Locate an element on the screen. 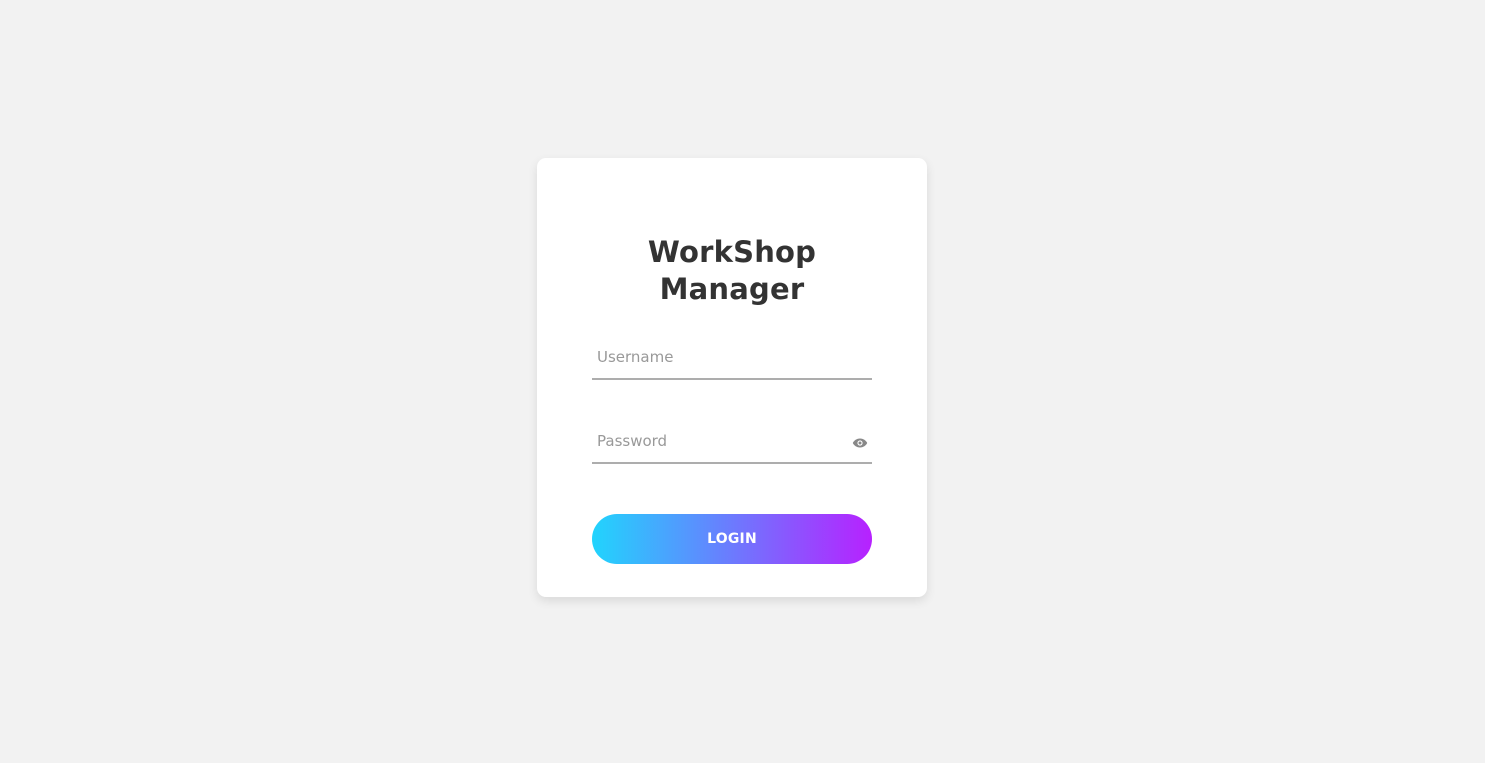  password-field is located at coordinates (732, 442).